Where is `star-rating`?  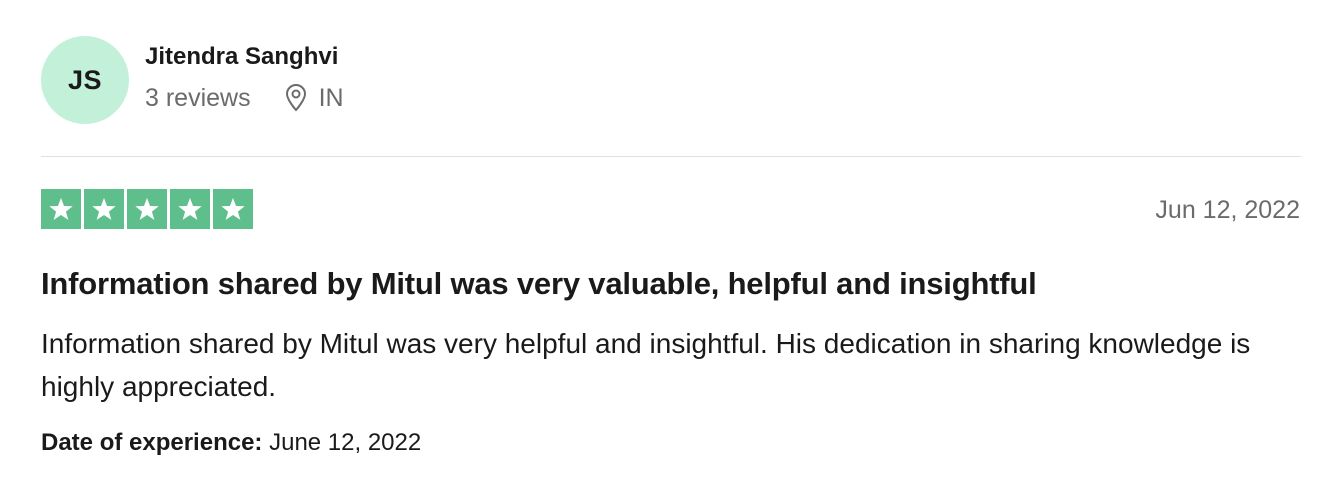 star-rating is located at coordinates (147, 209).